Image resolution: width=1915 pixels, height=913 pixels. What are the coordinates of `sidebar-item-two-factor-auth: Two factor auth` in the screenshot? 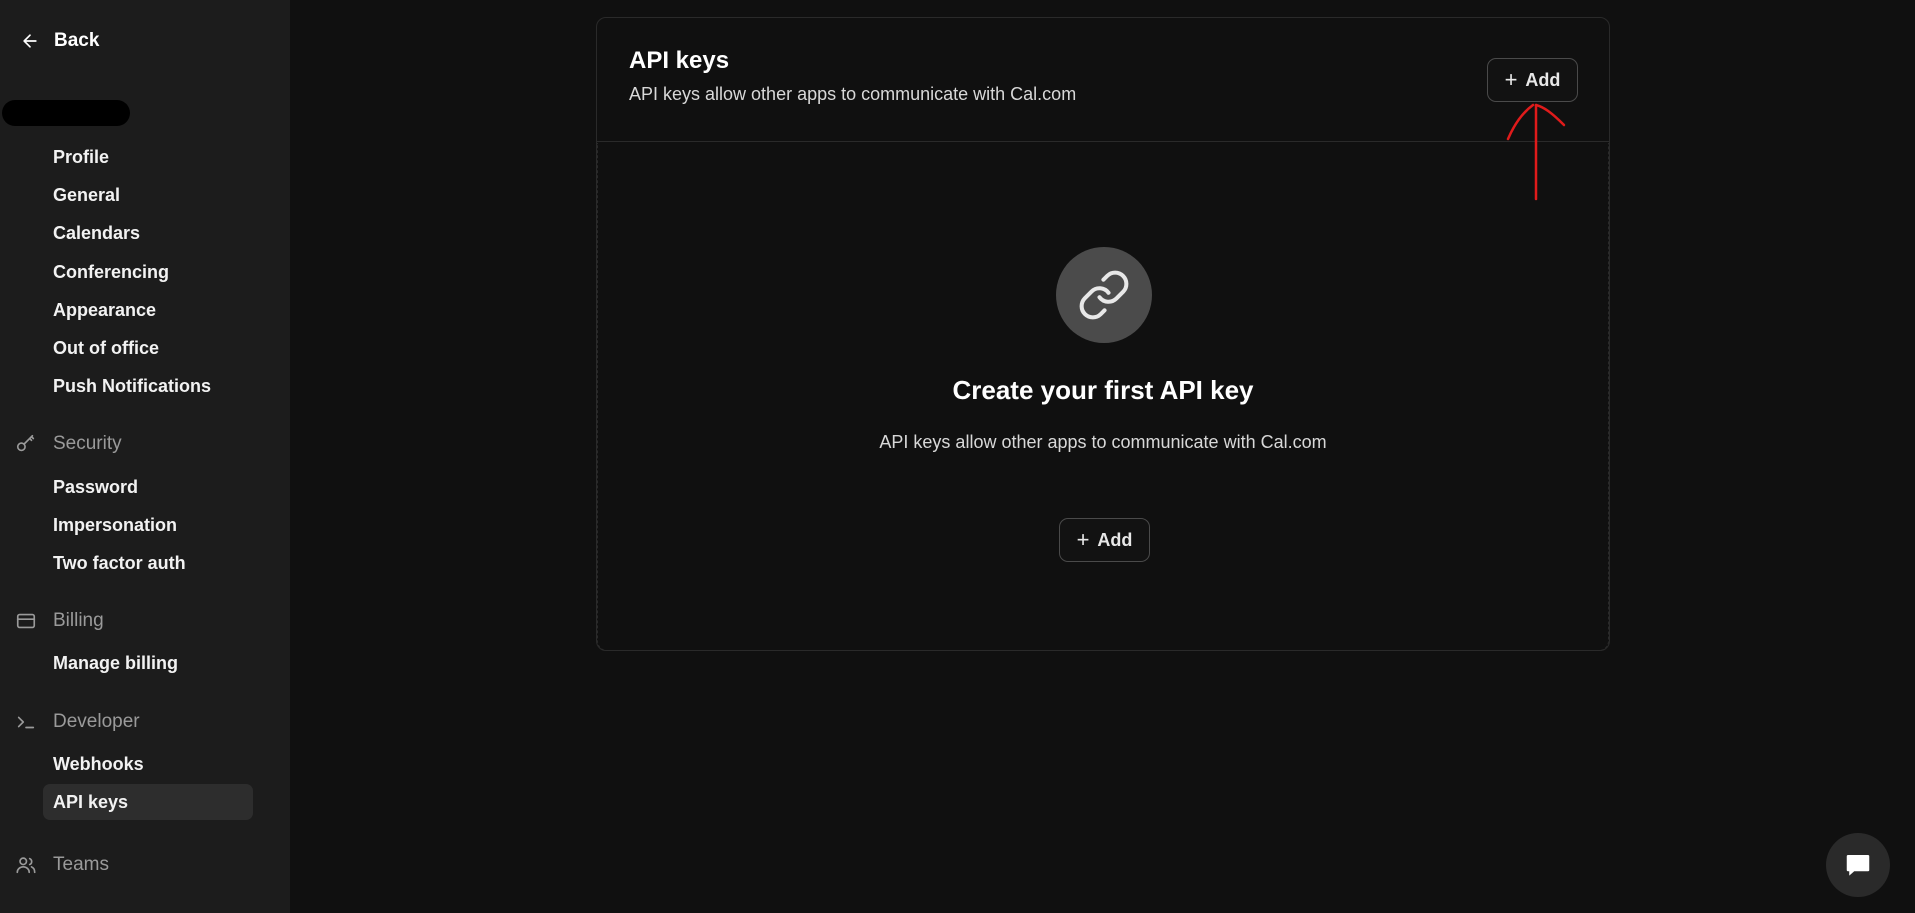 It's located at (148, 563).